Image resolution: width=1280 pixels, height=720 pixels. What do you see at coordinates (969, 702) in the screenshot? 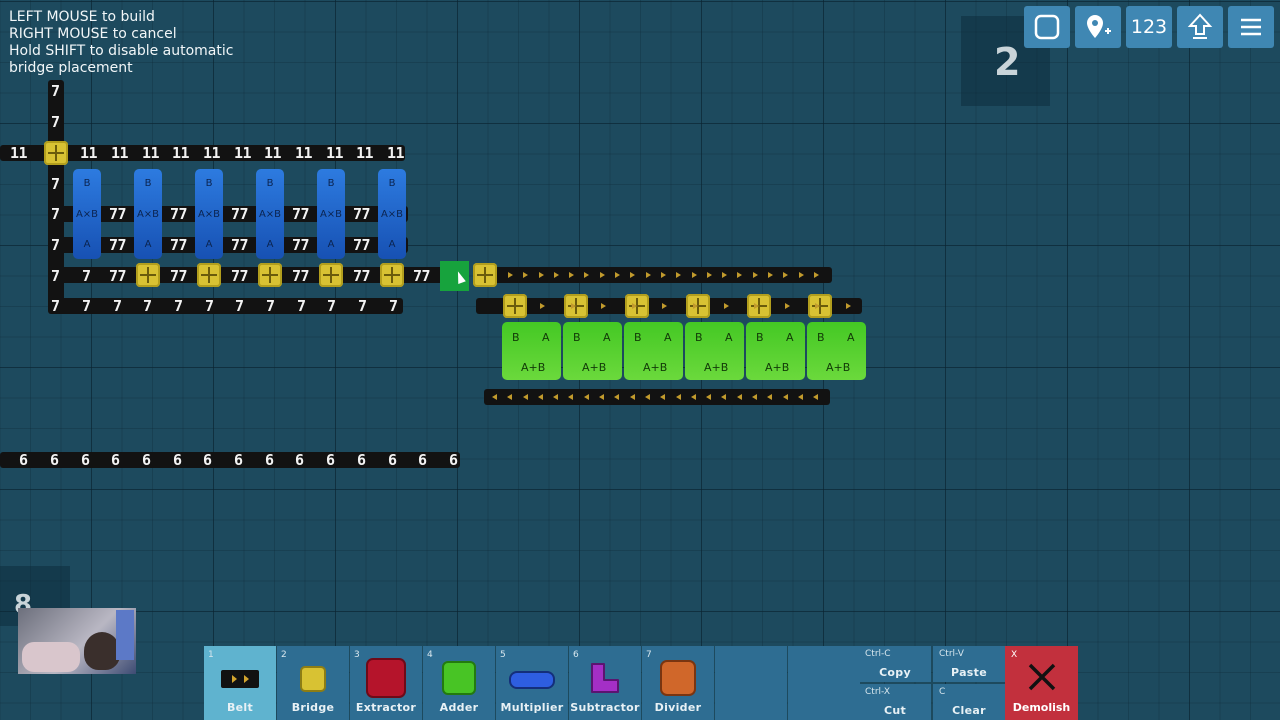
I see `clear-button: C Clear` at bounding box center [969, 702].